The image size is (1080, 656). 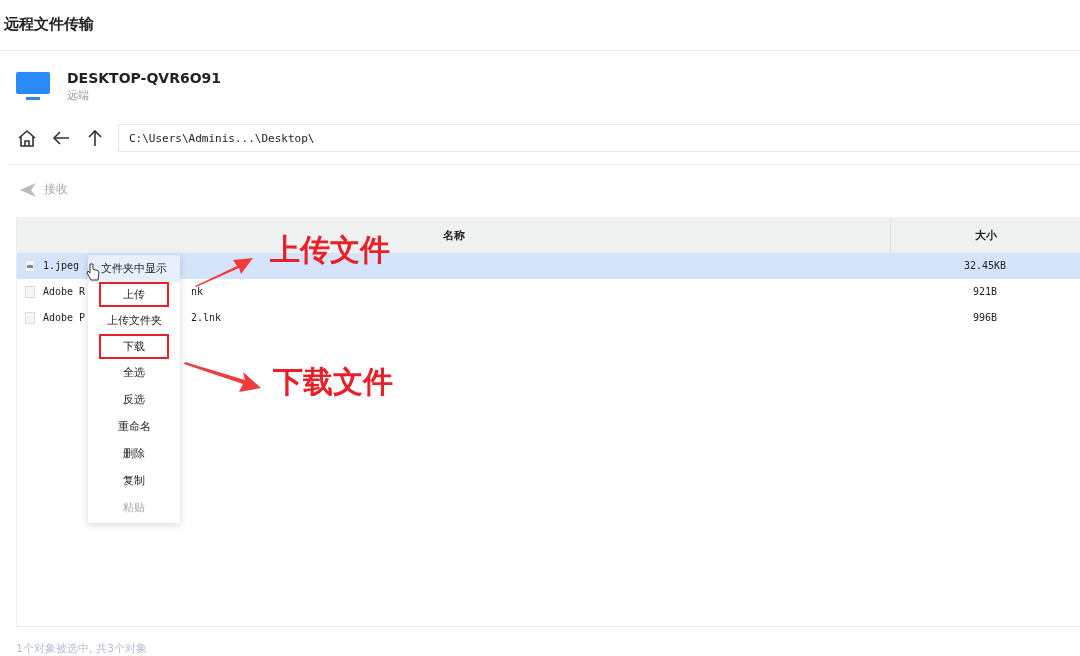 I want to click on column-header: 大小, so click(x=985, y=235).